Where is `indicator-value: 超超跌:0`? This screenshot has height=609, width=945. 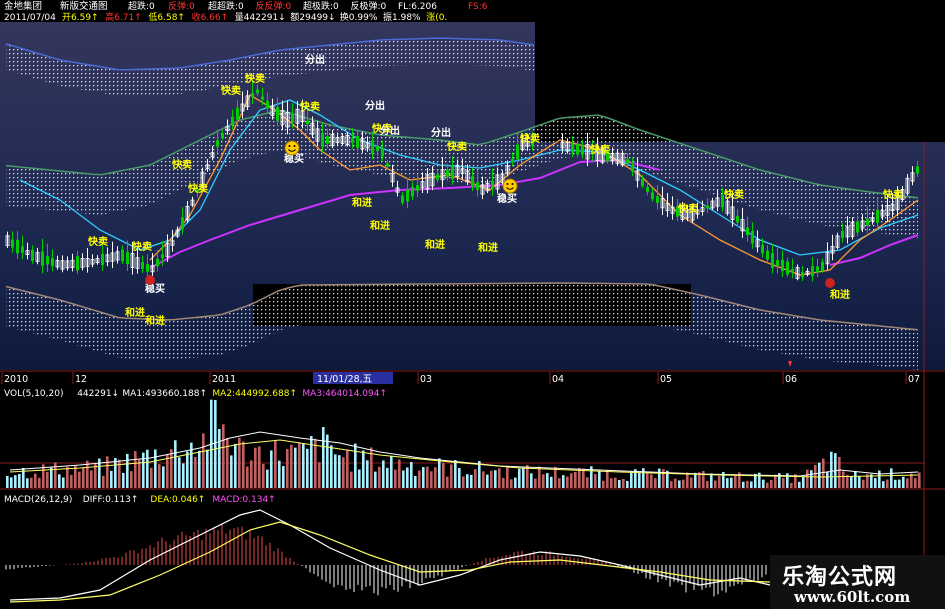 indicator-value: 超超跌:0 is located at coordinates (226, 6).